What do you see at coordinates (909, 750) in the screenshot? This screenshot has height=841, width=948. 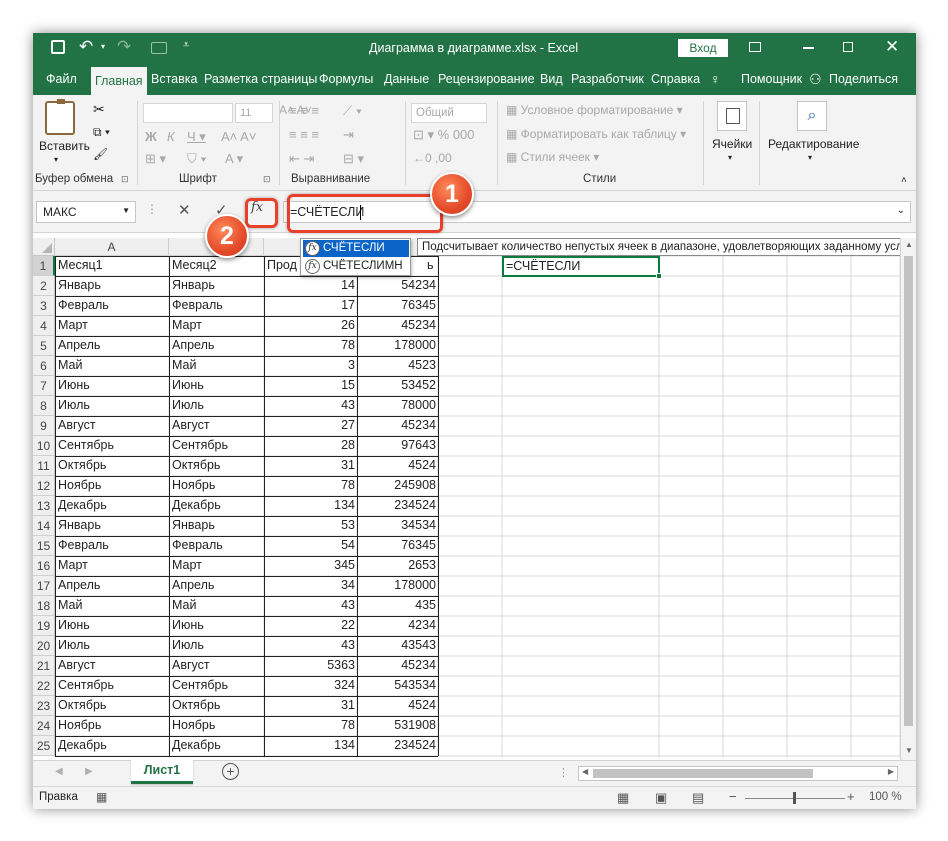 I see `scroll-down-icon: ▼` at bounding box center [909, 750].